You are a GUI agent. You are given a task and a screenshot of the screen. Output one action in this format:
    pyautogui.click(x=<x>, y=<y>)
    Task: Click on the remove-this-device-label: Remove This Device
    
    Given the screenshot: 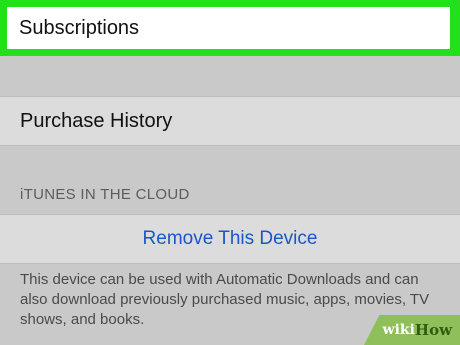 What is the action you would take?
    pyautogui.click(x=230, y=238)
    